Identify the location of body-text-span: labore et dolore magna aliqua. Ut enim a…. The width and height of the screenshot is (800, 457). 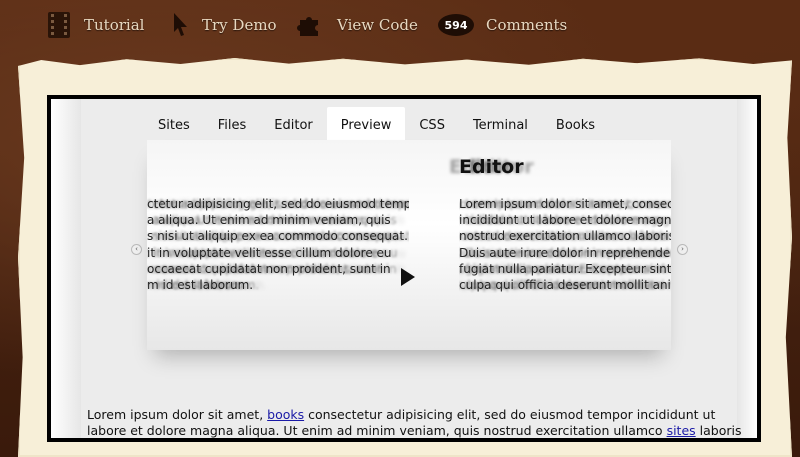
(377, 430).